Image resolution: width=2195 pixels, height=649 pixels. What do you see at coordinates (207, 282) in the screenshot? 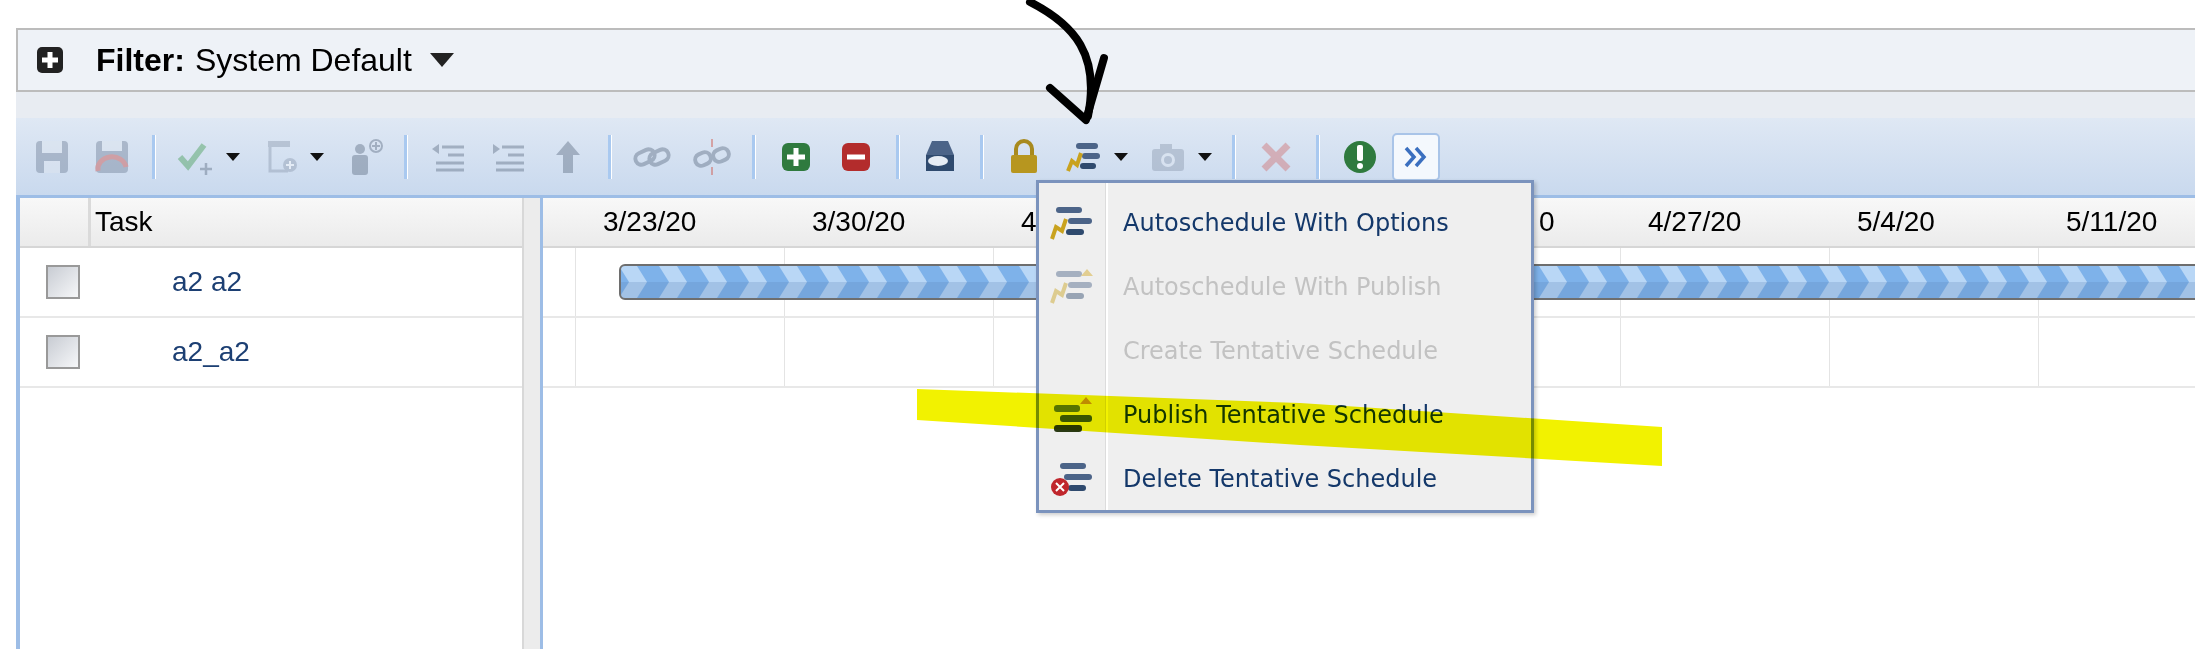
I see `task-name: a2 a2` at bounding box center [207, 282].